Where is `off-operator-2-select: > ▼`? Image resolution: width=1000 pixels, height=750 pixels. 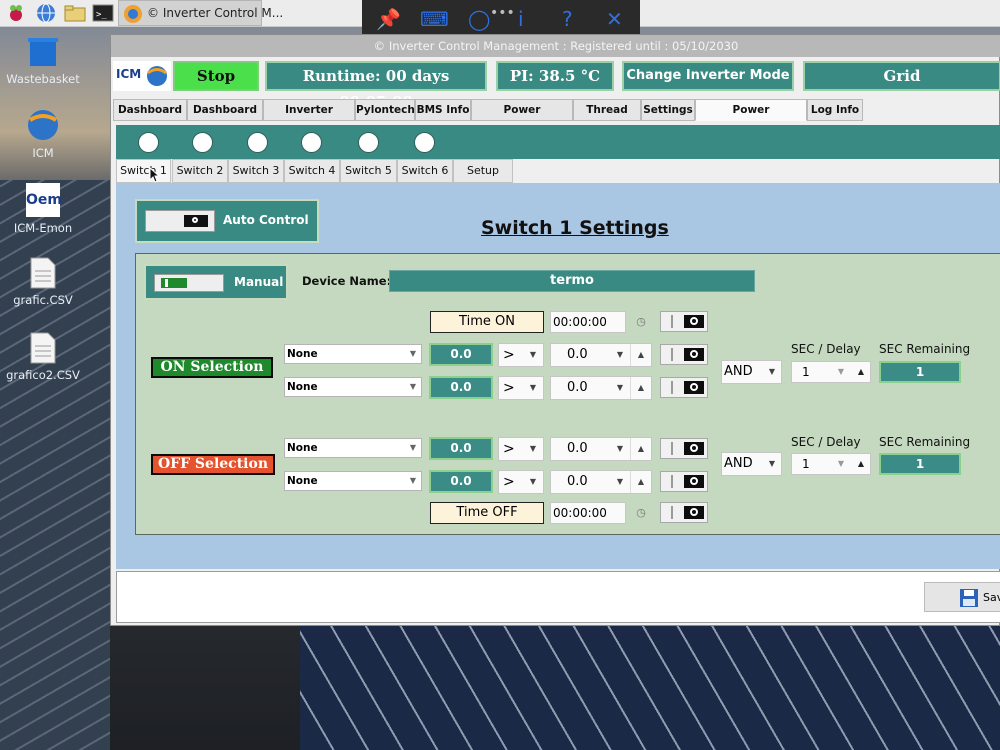 off-operator-2-select: > ▼ is located at coordinates (521, 482).